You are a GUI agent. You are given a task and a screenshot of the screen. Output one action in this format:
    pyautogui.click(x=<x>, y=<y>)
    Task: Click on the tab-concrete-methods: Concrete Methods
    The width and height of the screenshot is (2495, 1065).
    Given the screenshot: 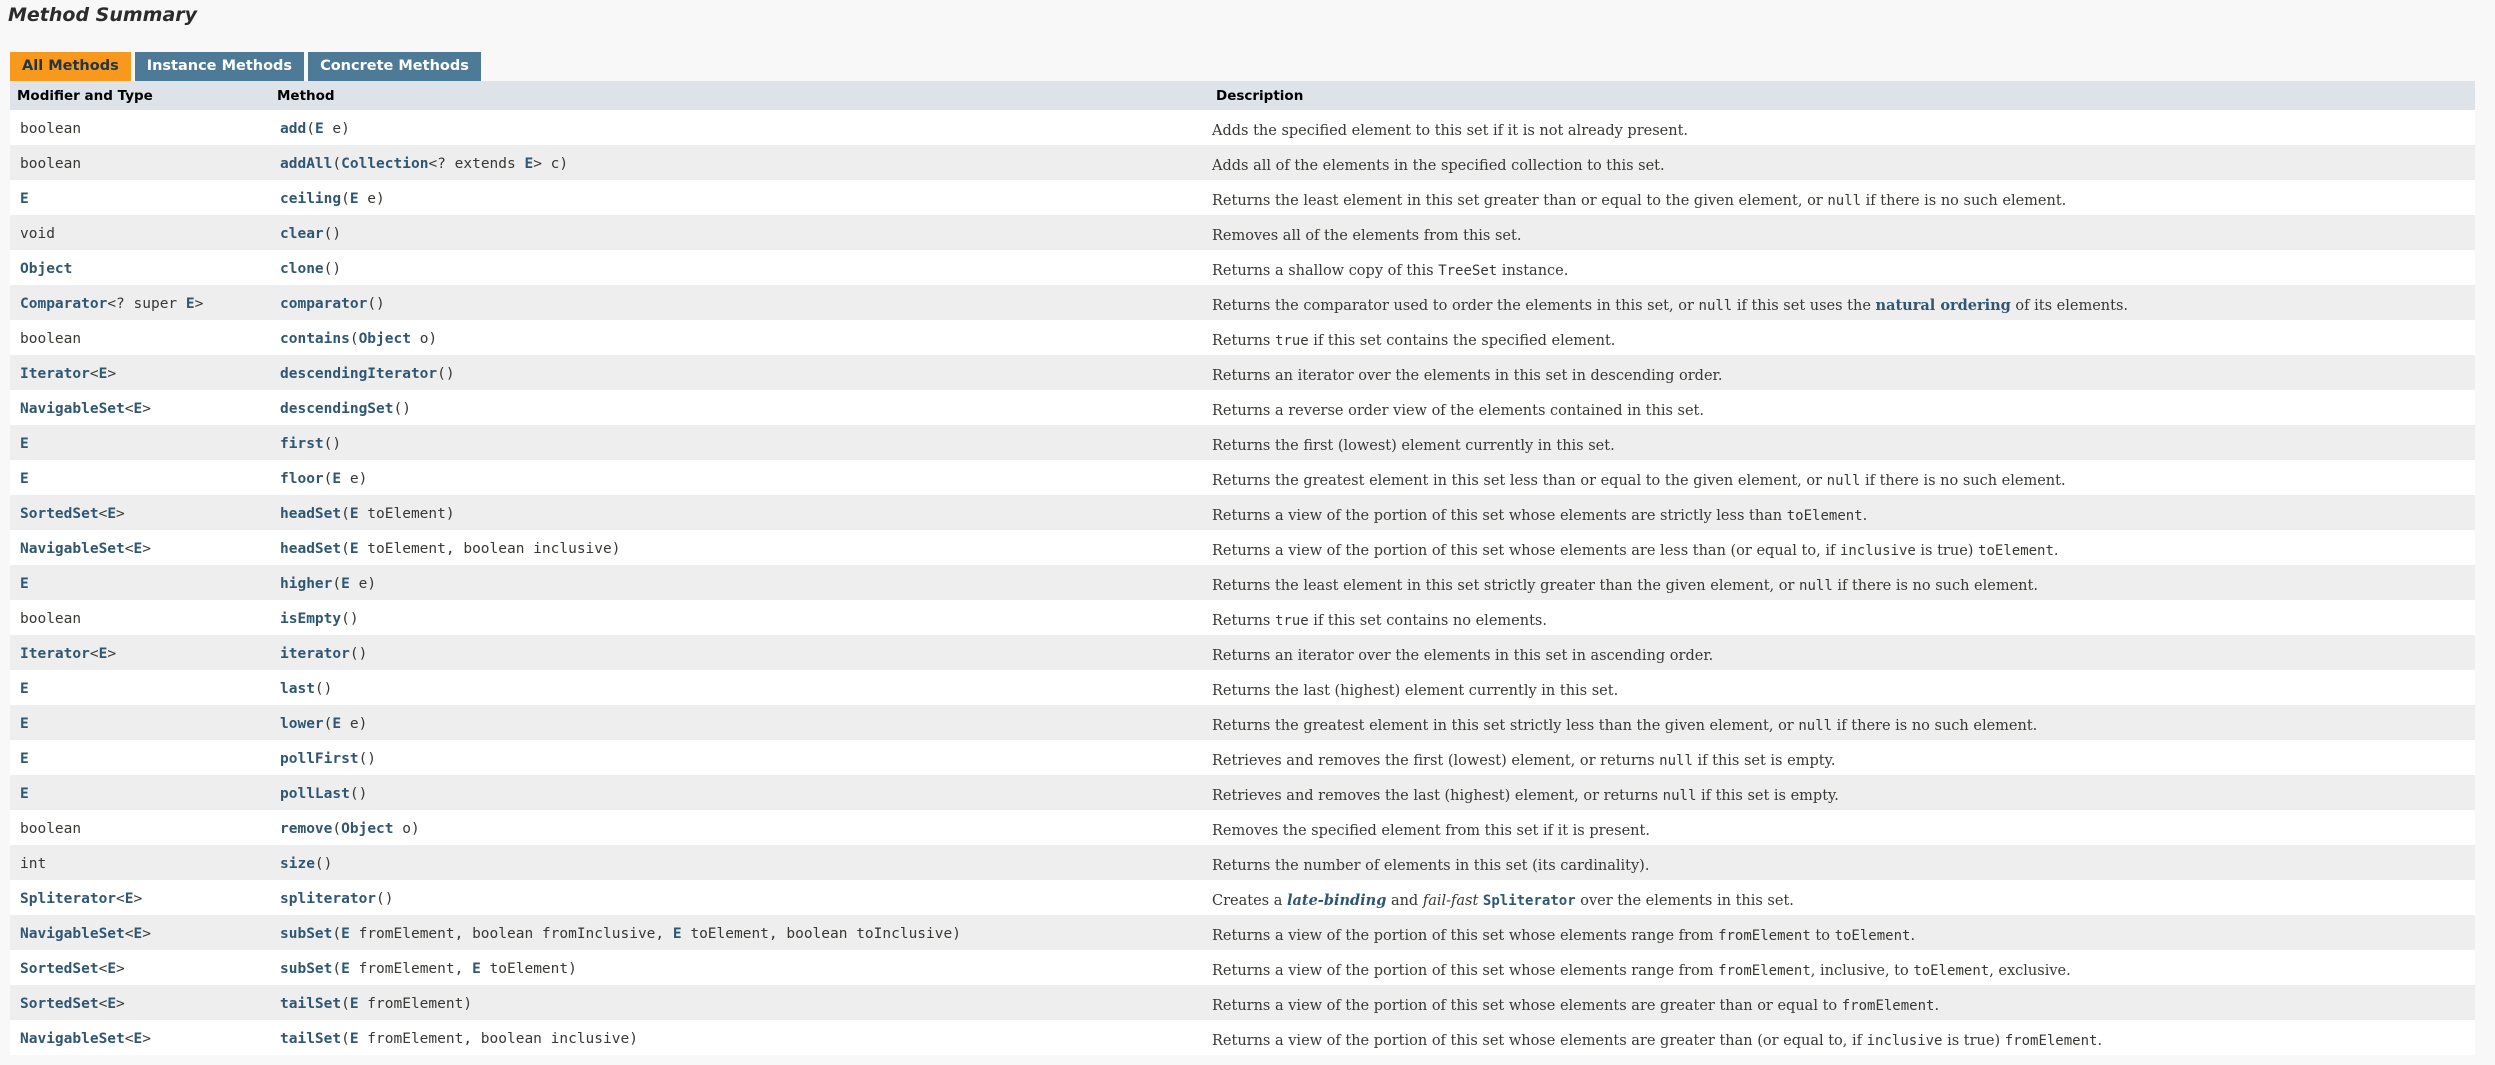 What is the action you would take?
    pyautogui.click(x=394, y=66)
    